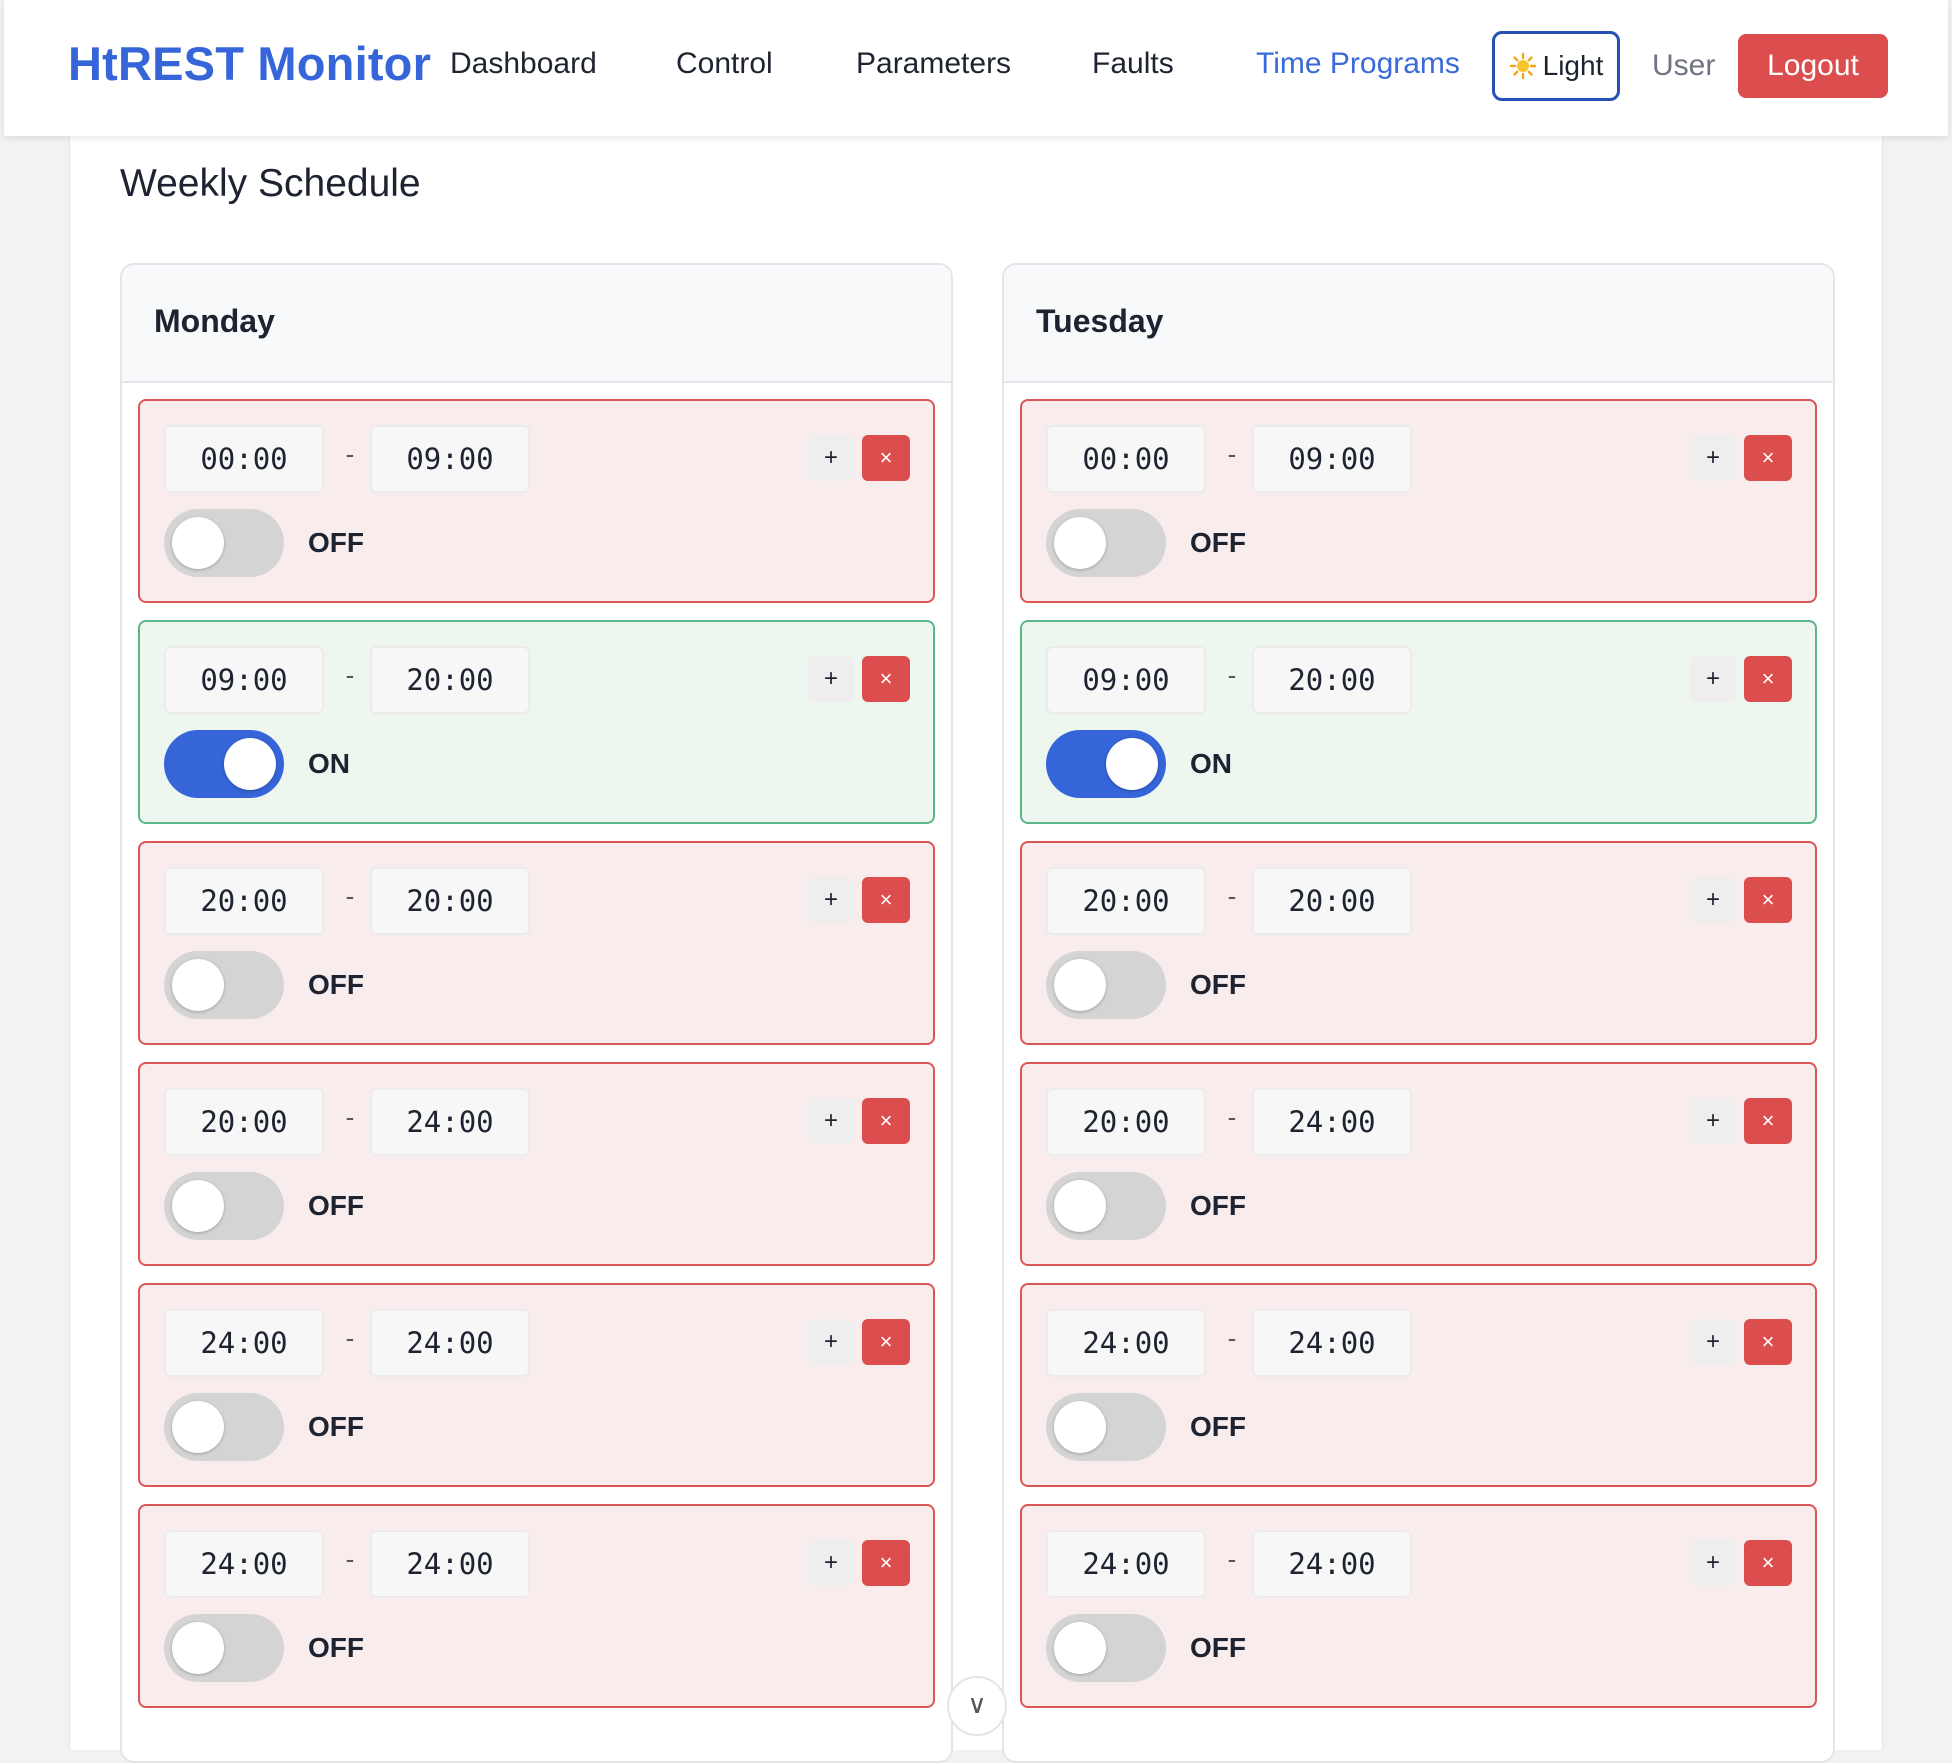 This screenshot has width=1952, height=1763. I want to click on nav-control: Control, so click(724, 64).